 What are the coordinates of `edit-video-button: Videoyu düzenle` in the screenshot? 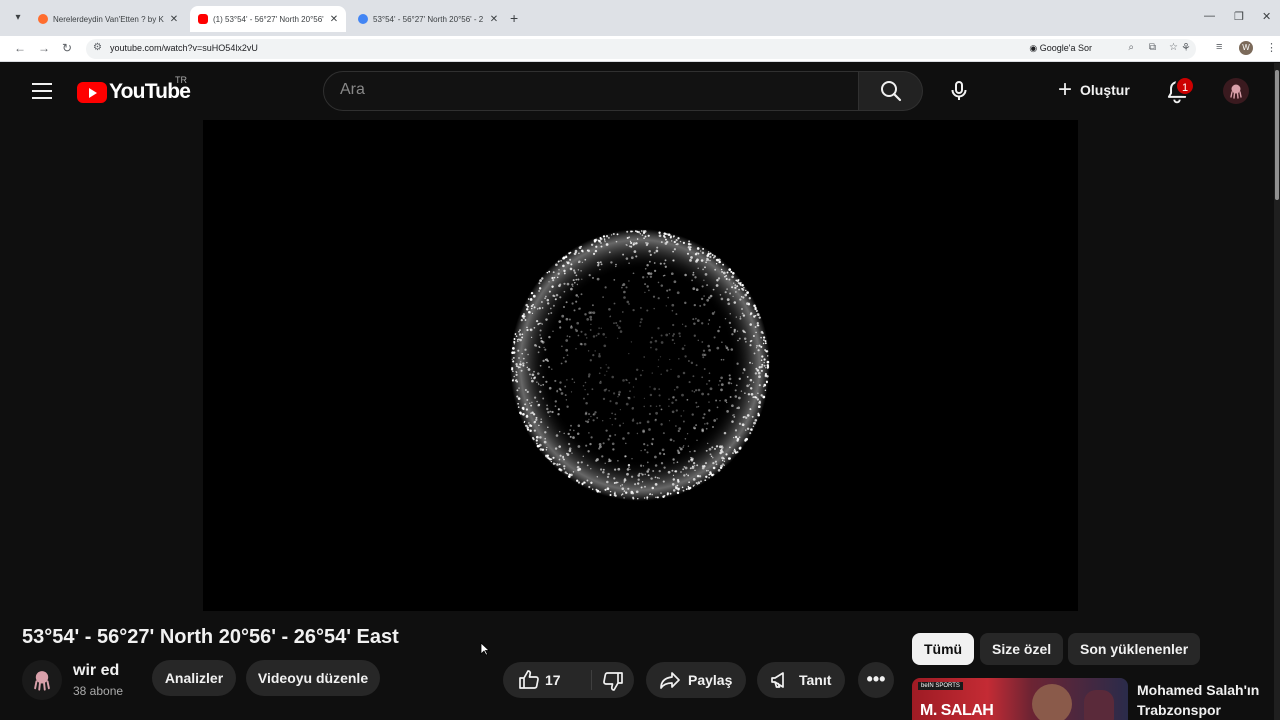 It's located at (313, 678).